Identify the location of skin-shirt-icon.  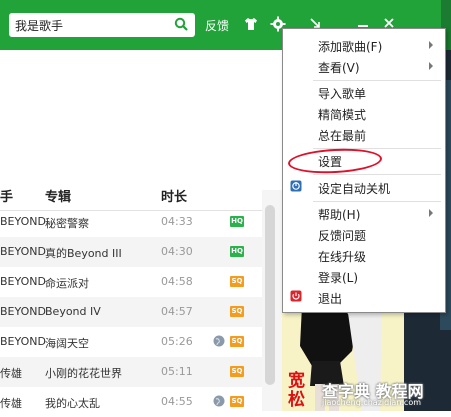
(251, 24).